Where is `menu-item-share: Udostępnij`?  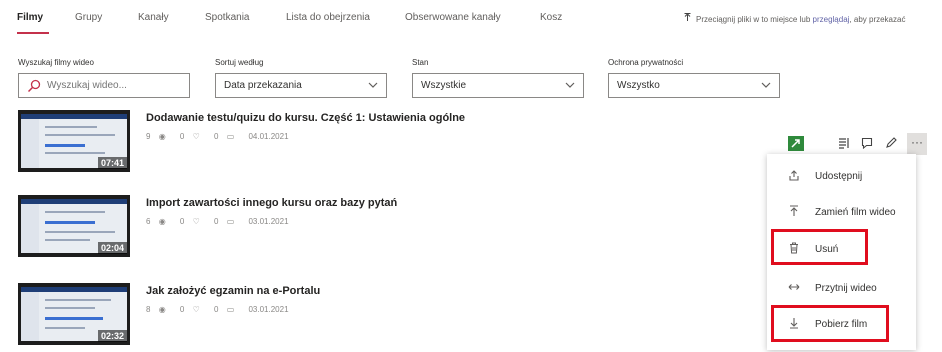 menu-item-share: Udostępnij is located at coordinates (841, 176).